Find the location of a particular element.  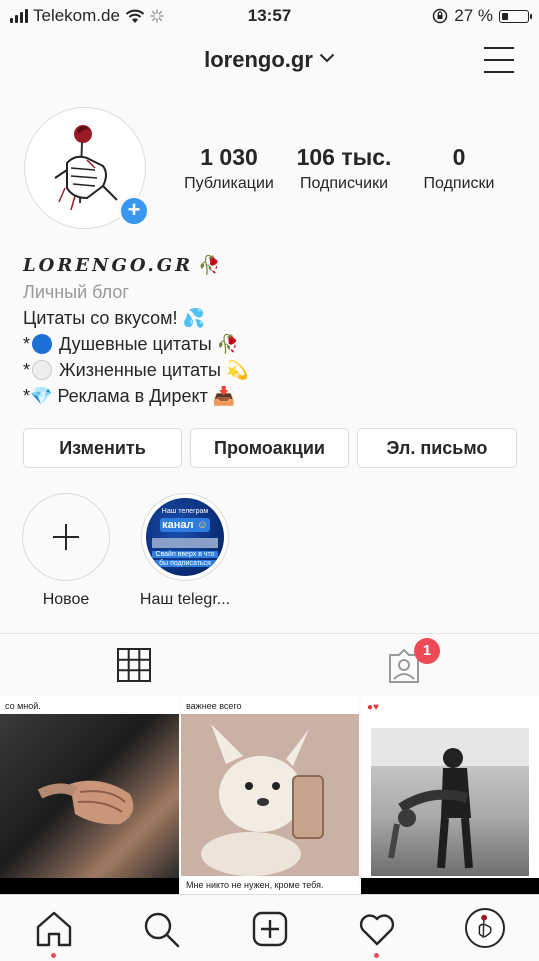

plus-icon is located at coordinates (66, 537).